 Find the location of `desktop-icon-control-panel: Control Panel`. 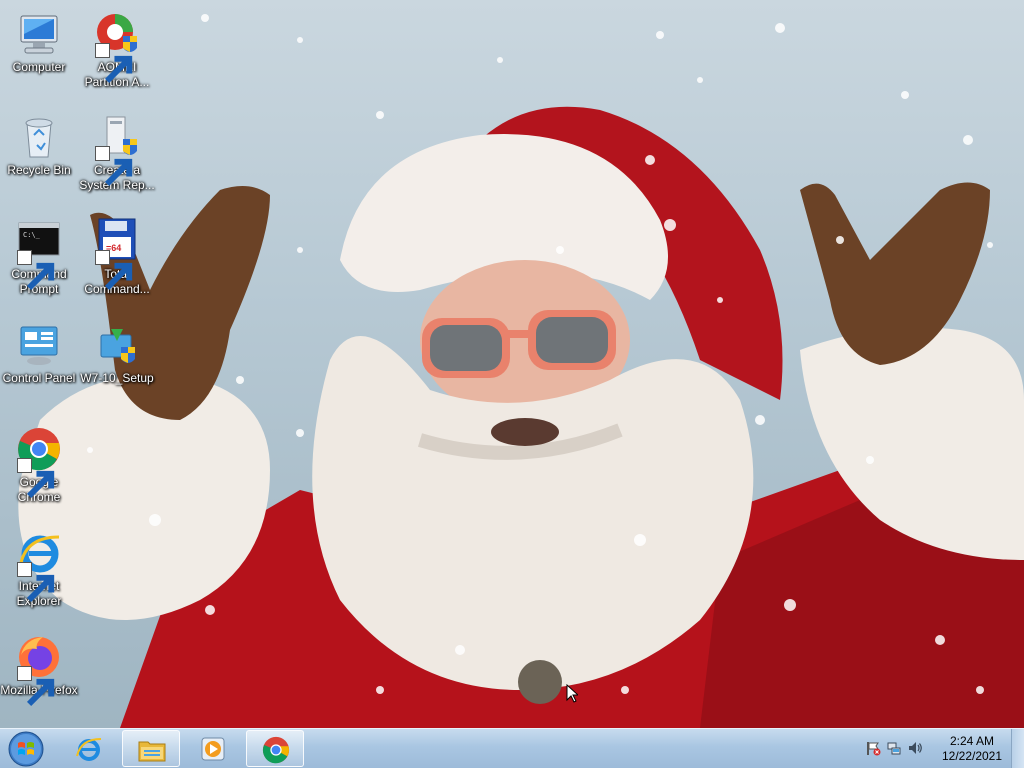

desktop-icon-control-panel: Control Panel is located at coordinates (39, 353).